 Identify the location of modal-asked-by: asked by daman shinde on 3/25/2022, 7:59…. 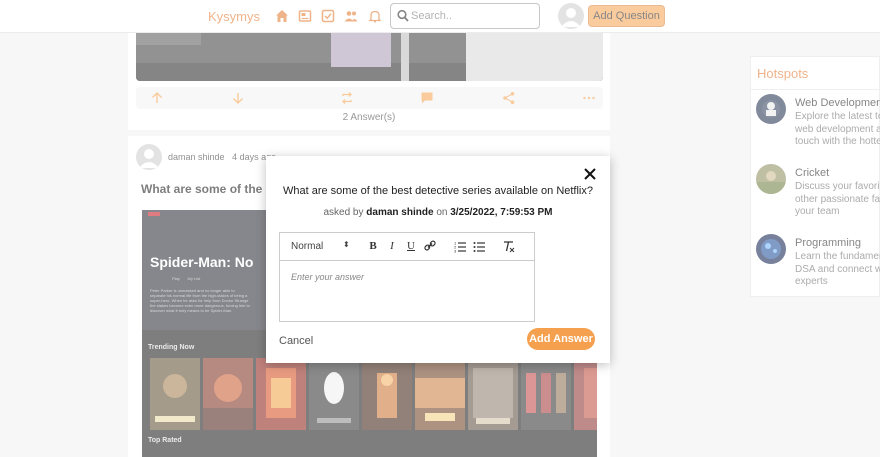
(438, 212).